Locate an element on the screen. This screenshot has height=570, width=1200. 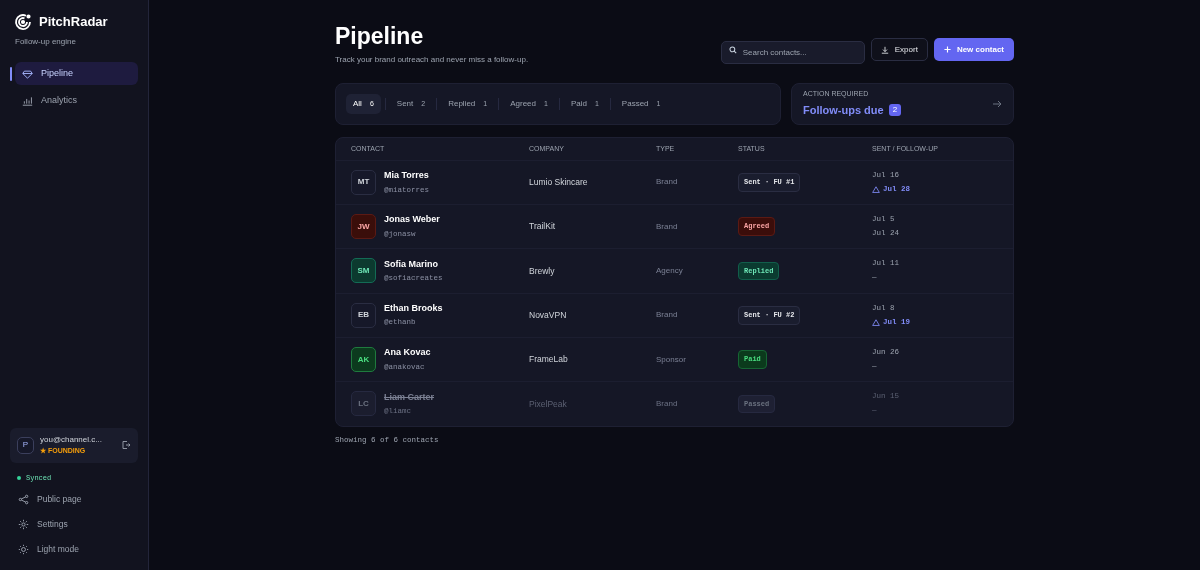
count-badge: 2 is located at coordinates (895, 110).